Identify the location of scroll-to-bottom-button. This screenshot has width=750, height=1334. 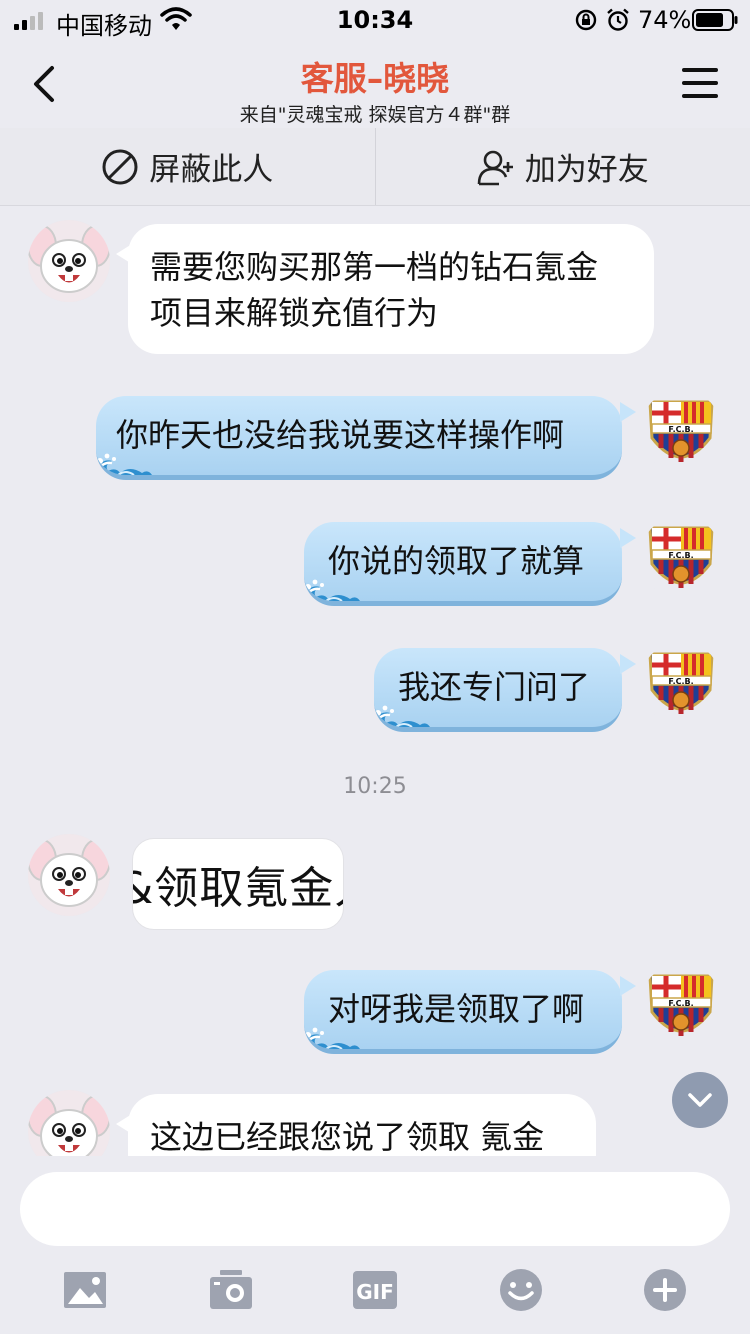
(700, 1100).